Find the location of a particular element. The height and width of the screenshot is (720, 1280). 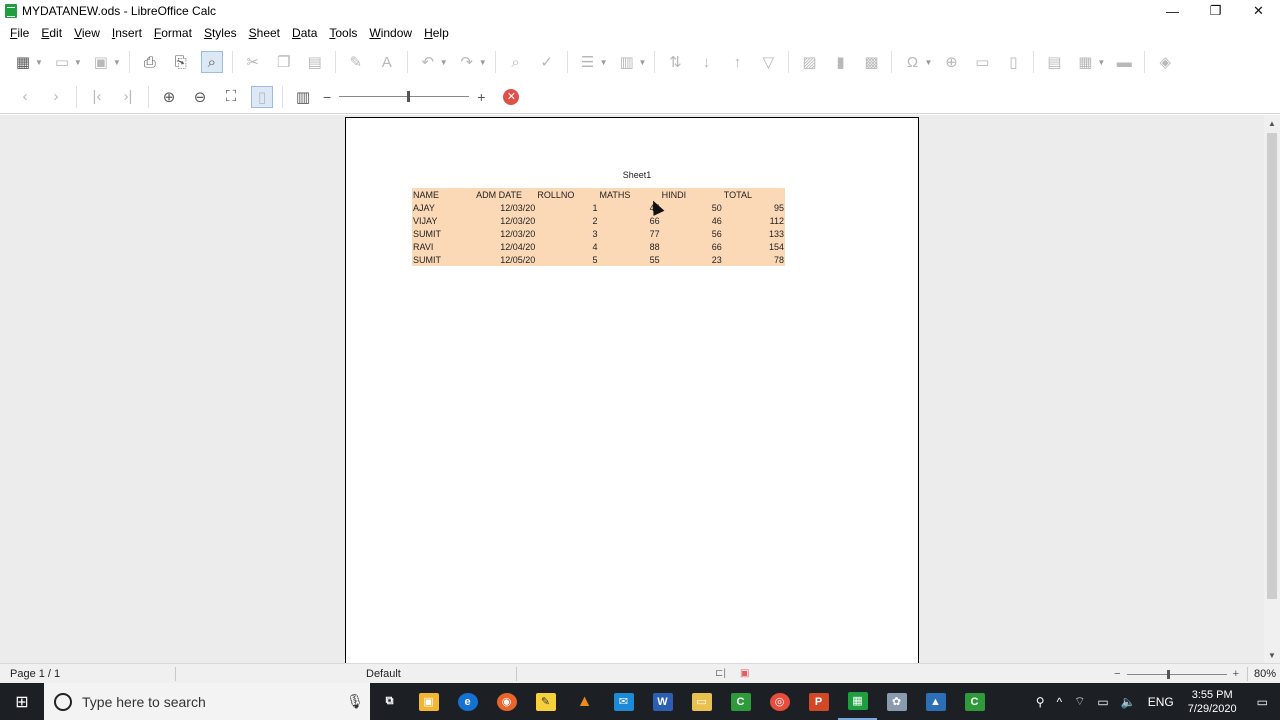

word-icon: W is located at coordinates (662, 701).